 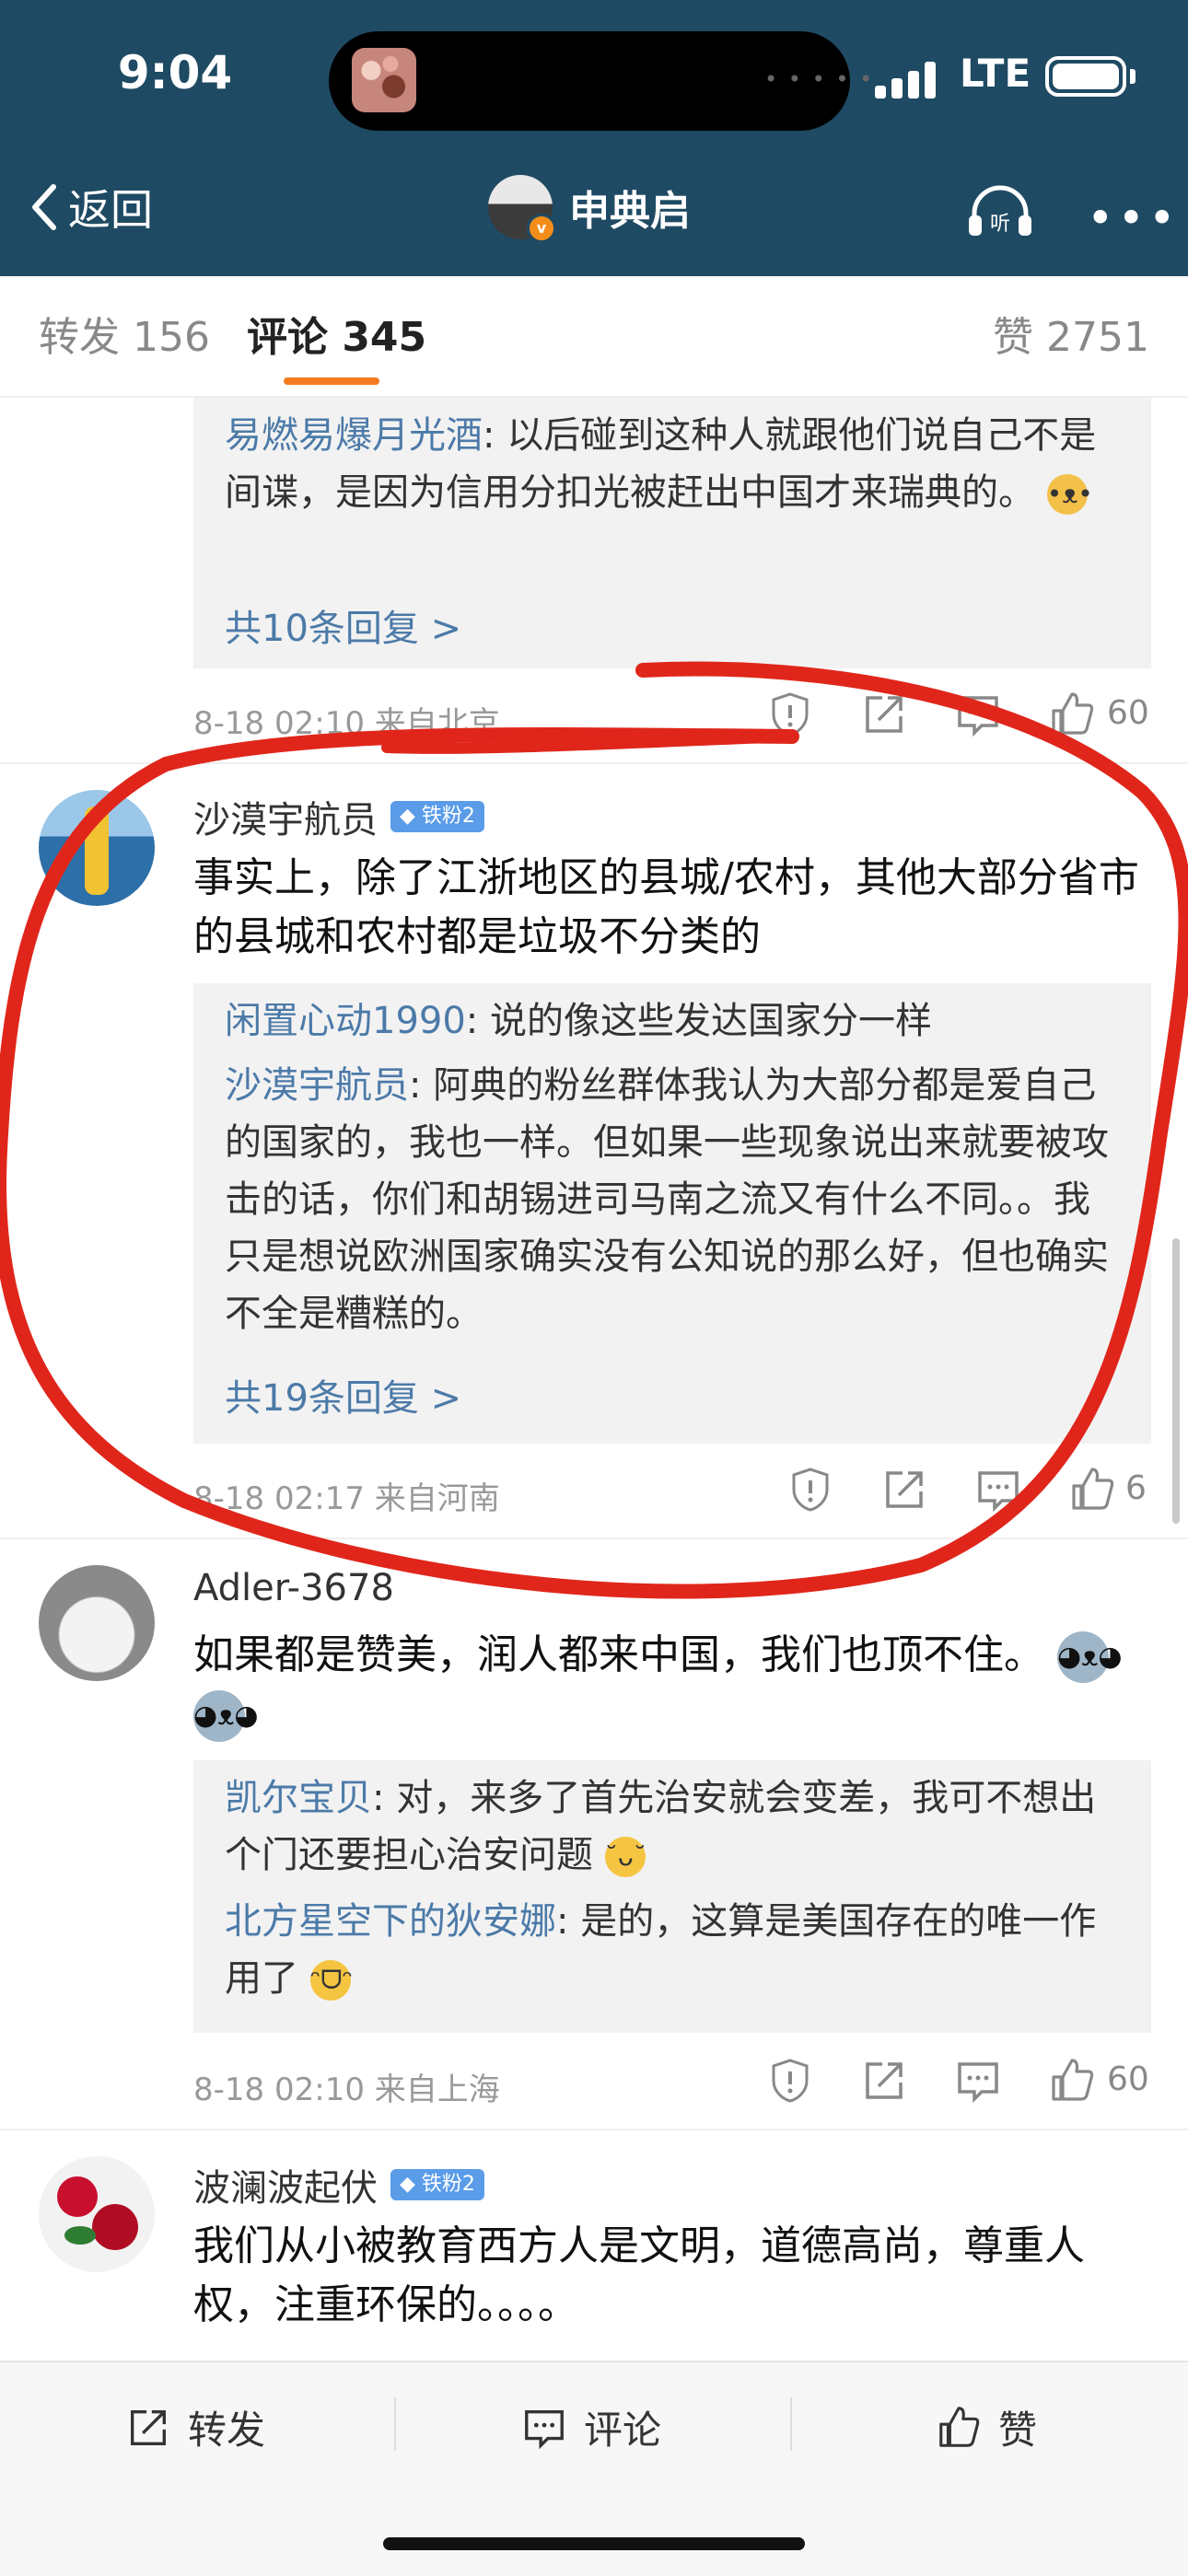 What do you see at coordinates (666, 907) in the screenshot?
I see `comment-text: 事实上，除了江浙地区的县城/农村，其他大部分省市的县城和农村都是垃圾不分类的` at bounding box center [666, 907].